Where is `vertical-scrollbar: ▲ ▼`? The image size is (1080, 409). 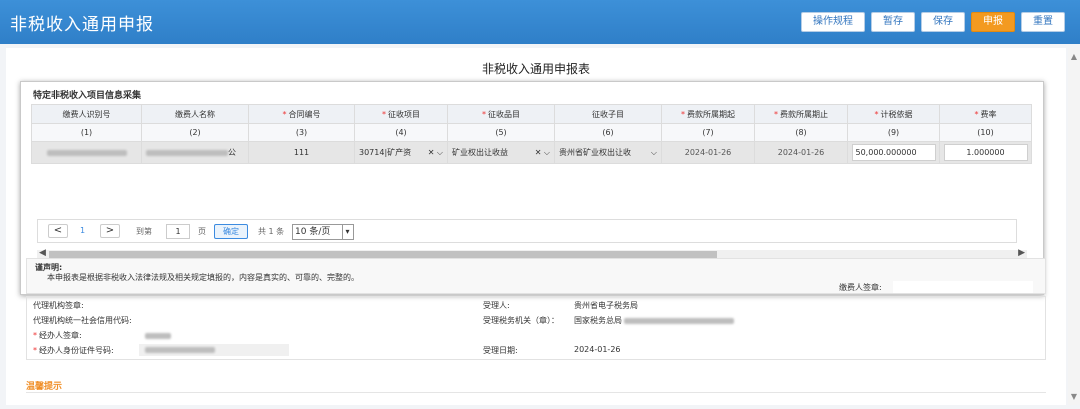 vertical-scrollbar: ▲ ▼ is located at coordinates (1074, 226).